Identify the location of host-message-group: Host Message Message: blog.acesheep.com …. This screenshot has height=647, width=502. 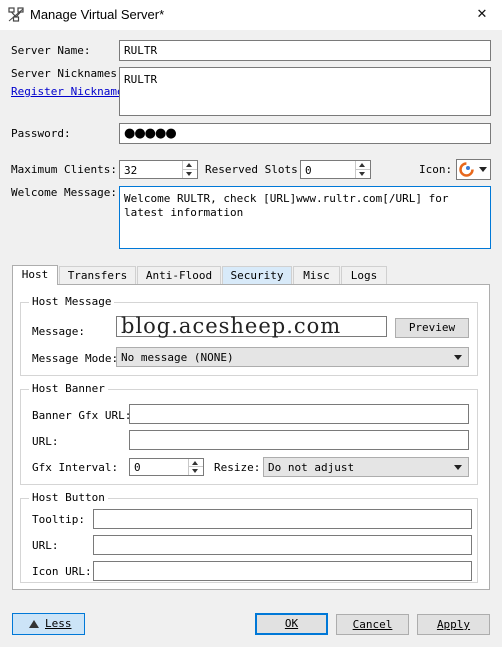
(249, 335).